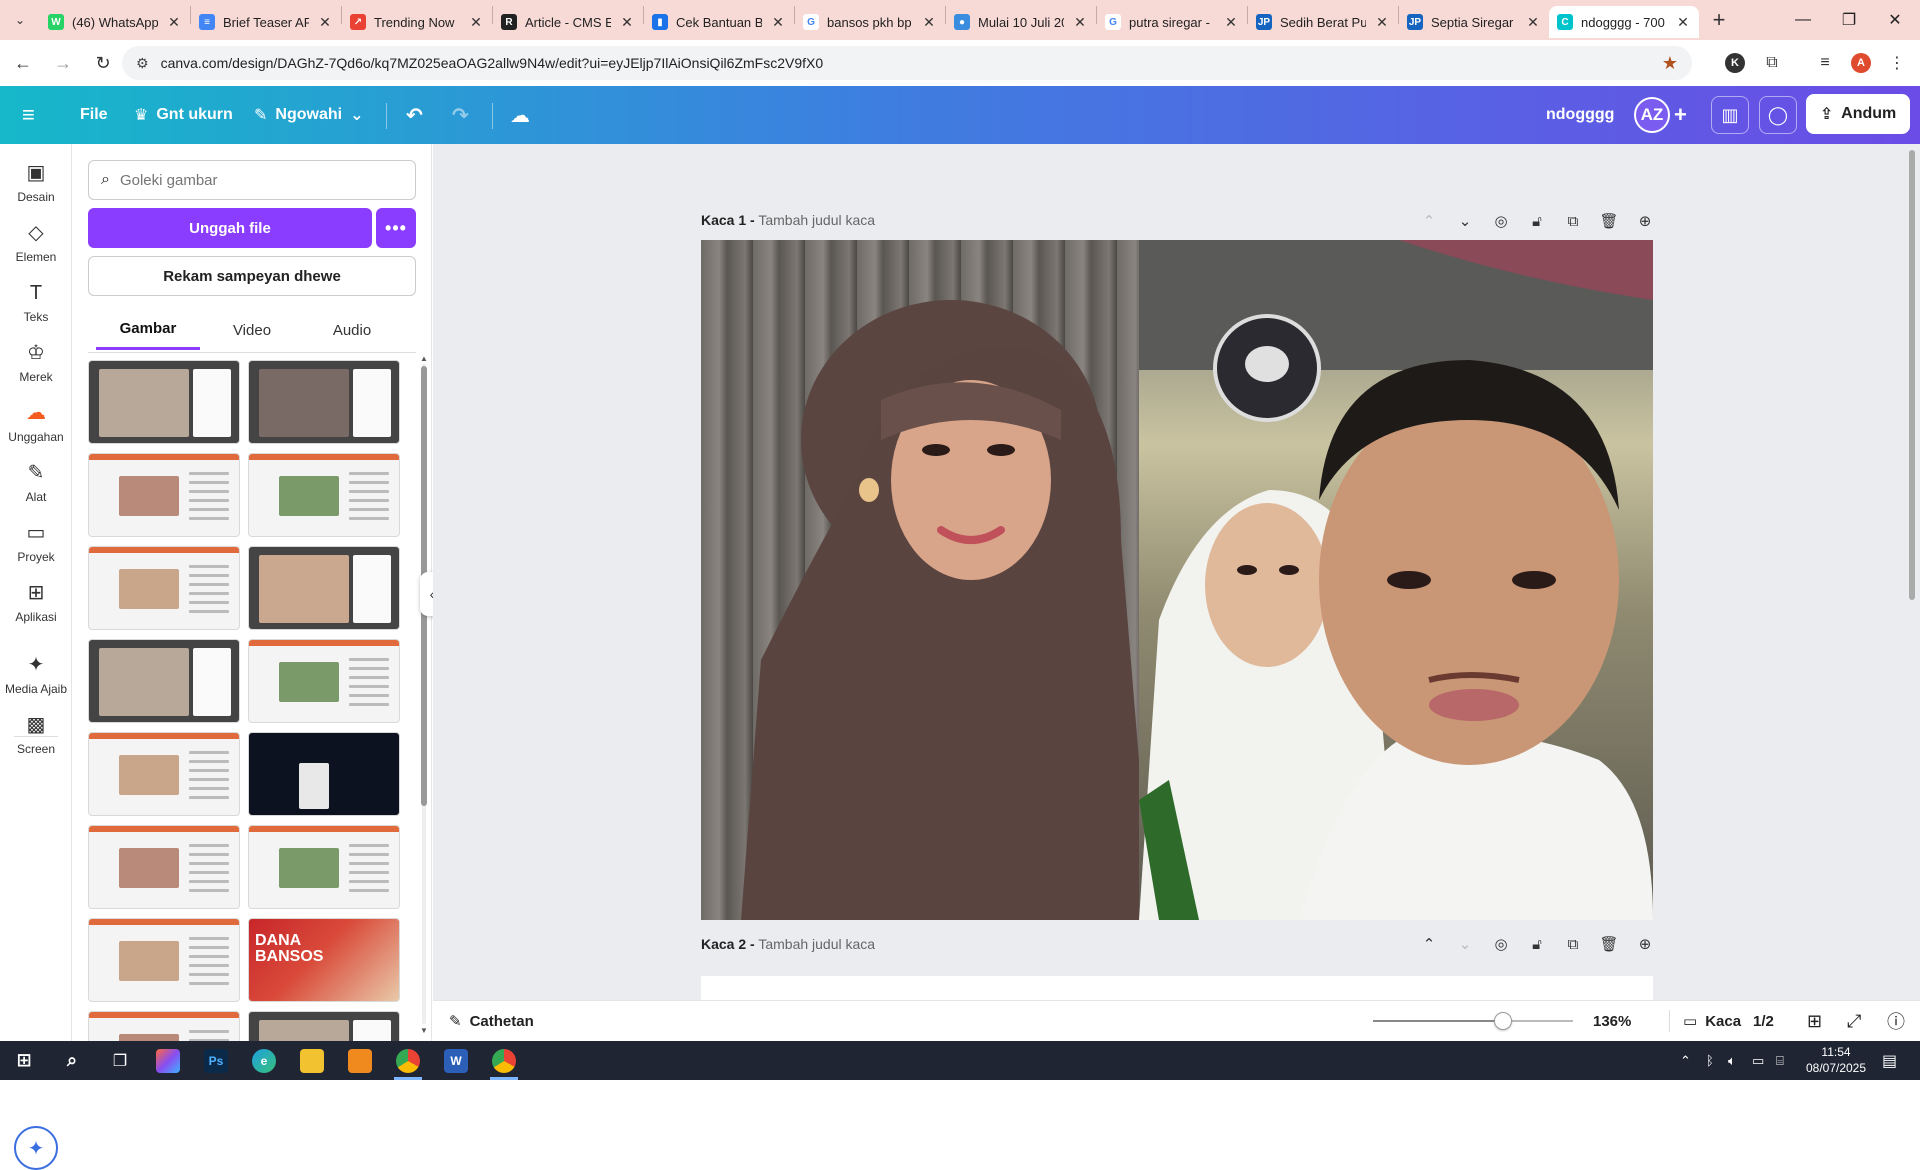 The image size is (1920, 1170). What do you see at coordinates (424, 694) in the screenshot?
I see `panel-scrollbar: ▲ ▼` at bounding box center [424, 694].